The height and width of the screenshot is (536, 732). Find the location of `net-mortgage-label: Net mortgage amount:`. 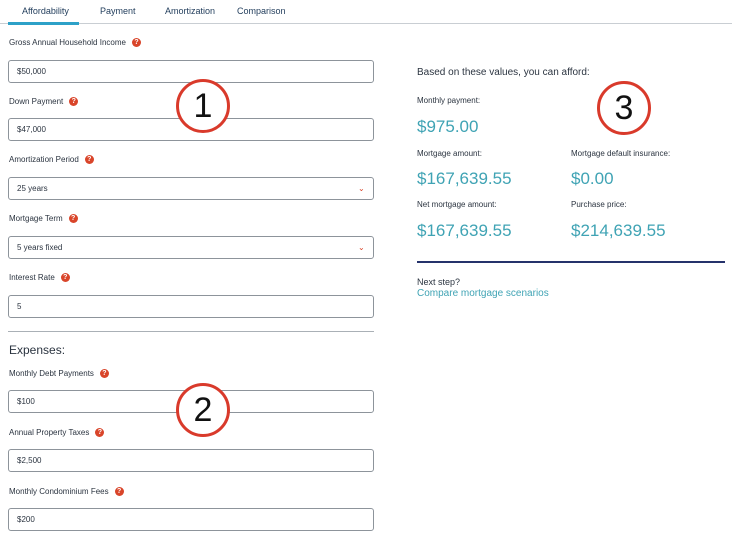

net-mortgage-label: Net mortgage amount: is located at coordinates (457, 204).